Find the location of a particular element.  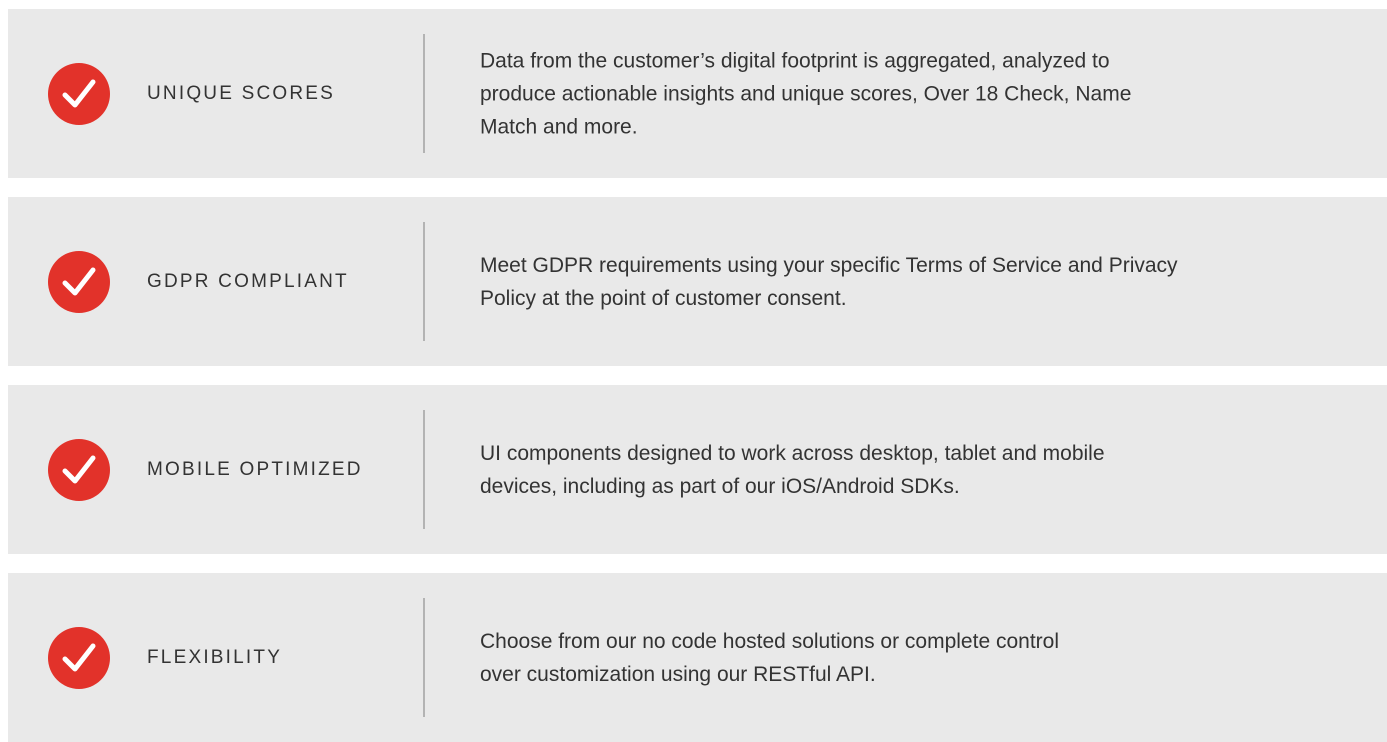

feature-title: GDPR COMPLIANT is located at coordinates (248, 281).